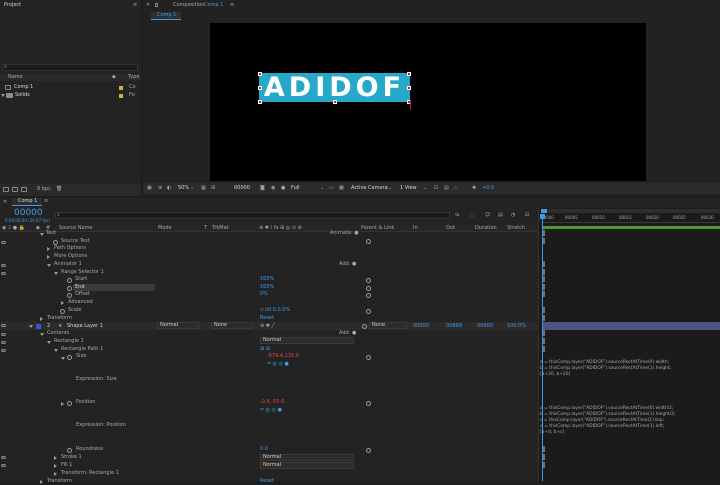 This screenshot has width=720, height=485. What do you see at coordinates (488, 188) in the screenshot?
I see `exposure-value: +0.0` at bounding box center [488, 188].